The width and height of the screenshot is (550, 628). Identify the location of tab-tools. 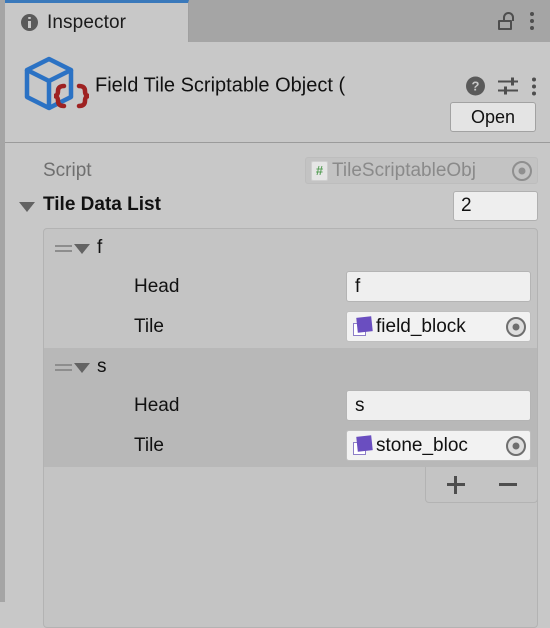
(524, 21).